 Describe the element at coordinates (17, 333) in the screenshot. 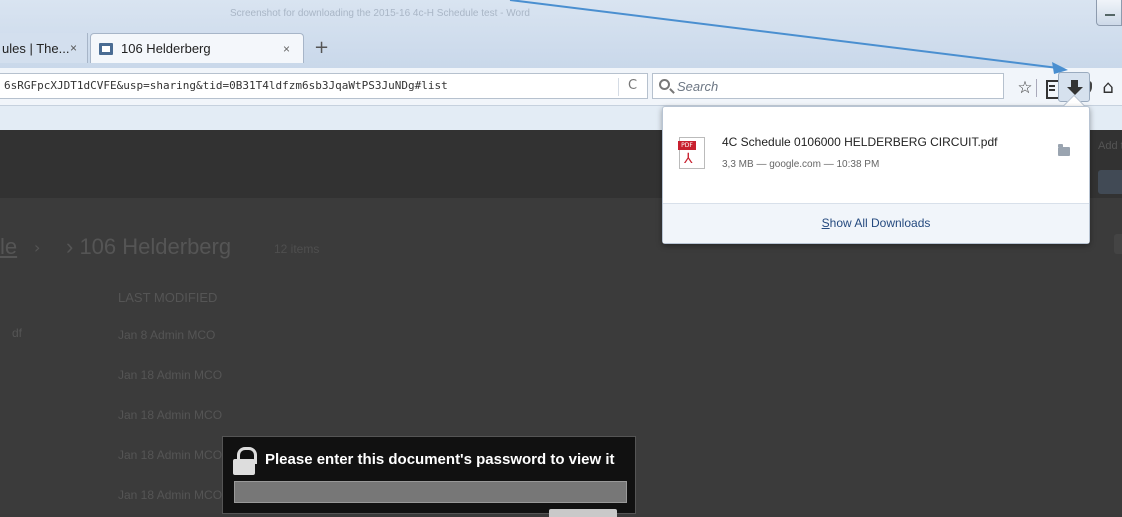

I see `file-name-fragment: df` at that location.